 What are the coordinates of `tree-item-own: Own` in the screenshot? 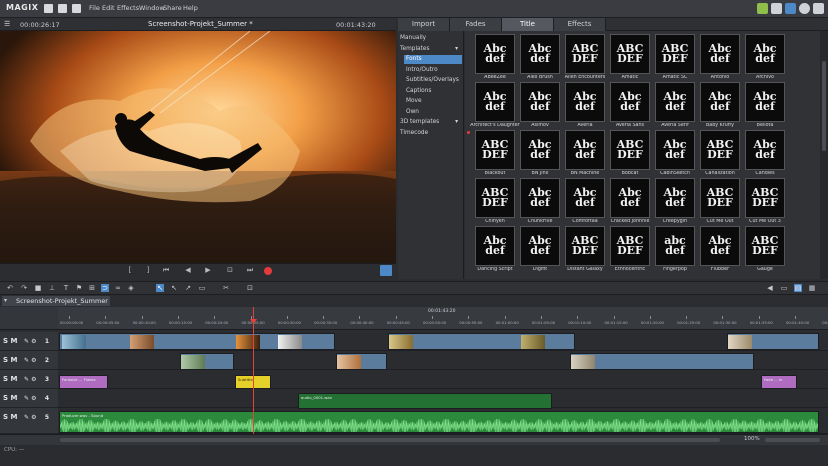 It's located at (433, 112).